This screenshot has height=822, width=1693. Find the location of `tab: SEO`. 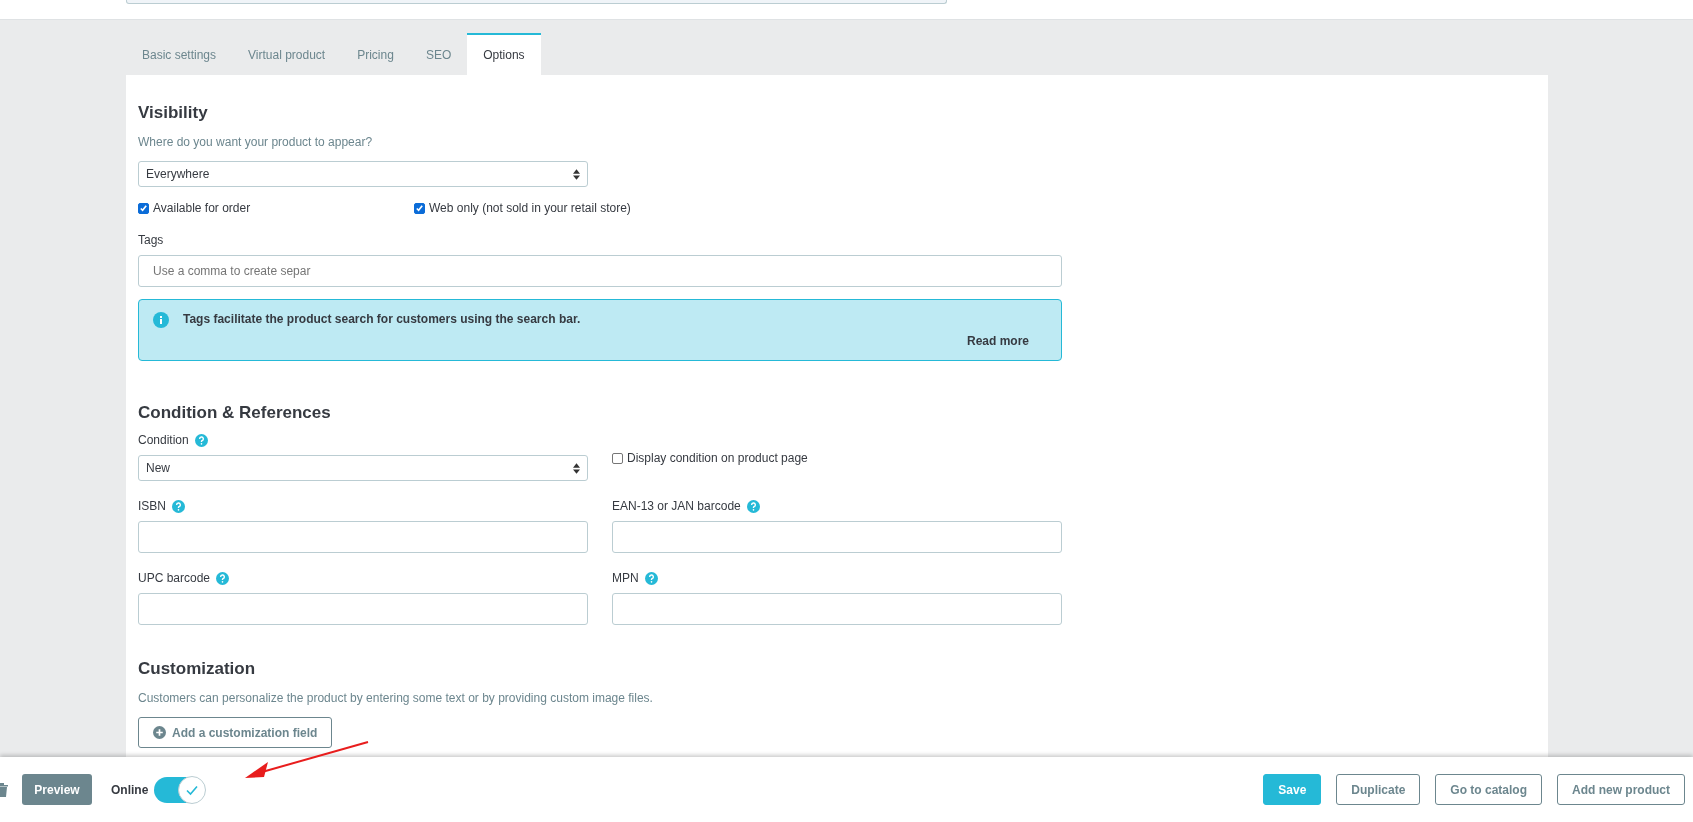

tab: SEO is located at coordinates (438, 54).